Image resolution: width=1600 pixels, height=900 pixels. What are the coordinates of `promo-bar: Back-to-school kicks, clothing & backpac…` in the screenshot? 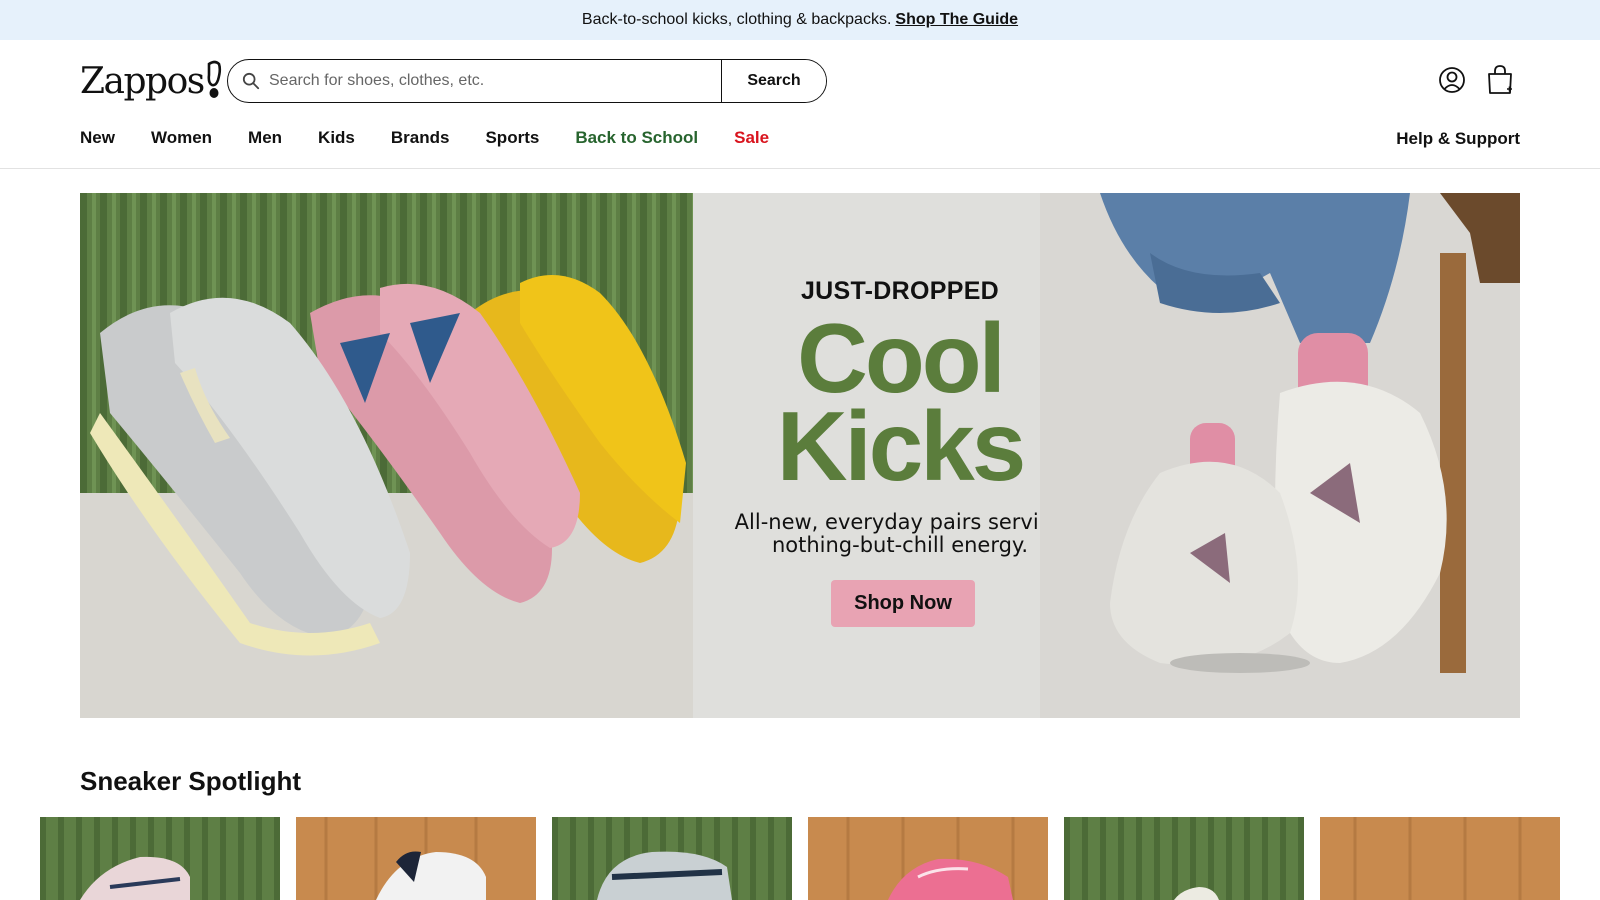 It's located at (800, 20).